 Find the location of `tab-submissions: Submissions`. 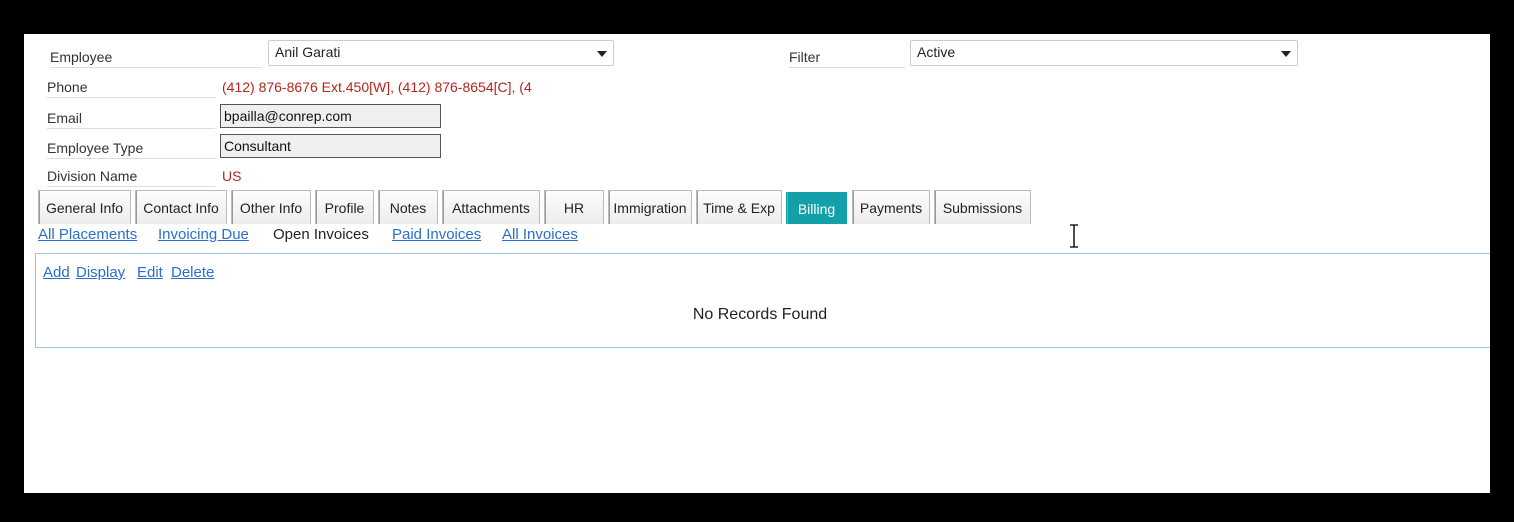

tab-submissions: Submissions is located at coordinates (982, 207).